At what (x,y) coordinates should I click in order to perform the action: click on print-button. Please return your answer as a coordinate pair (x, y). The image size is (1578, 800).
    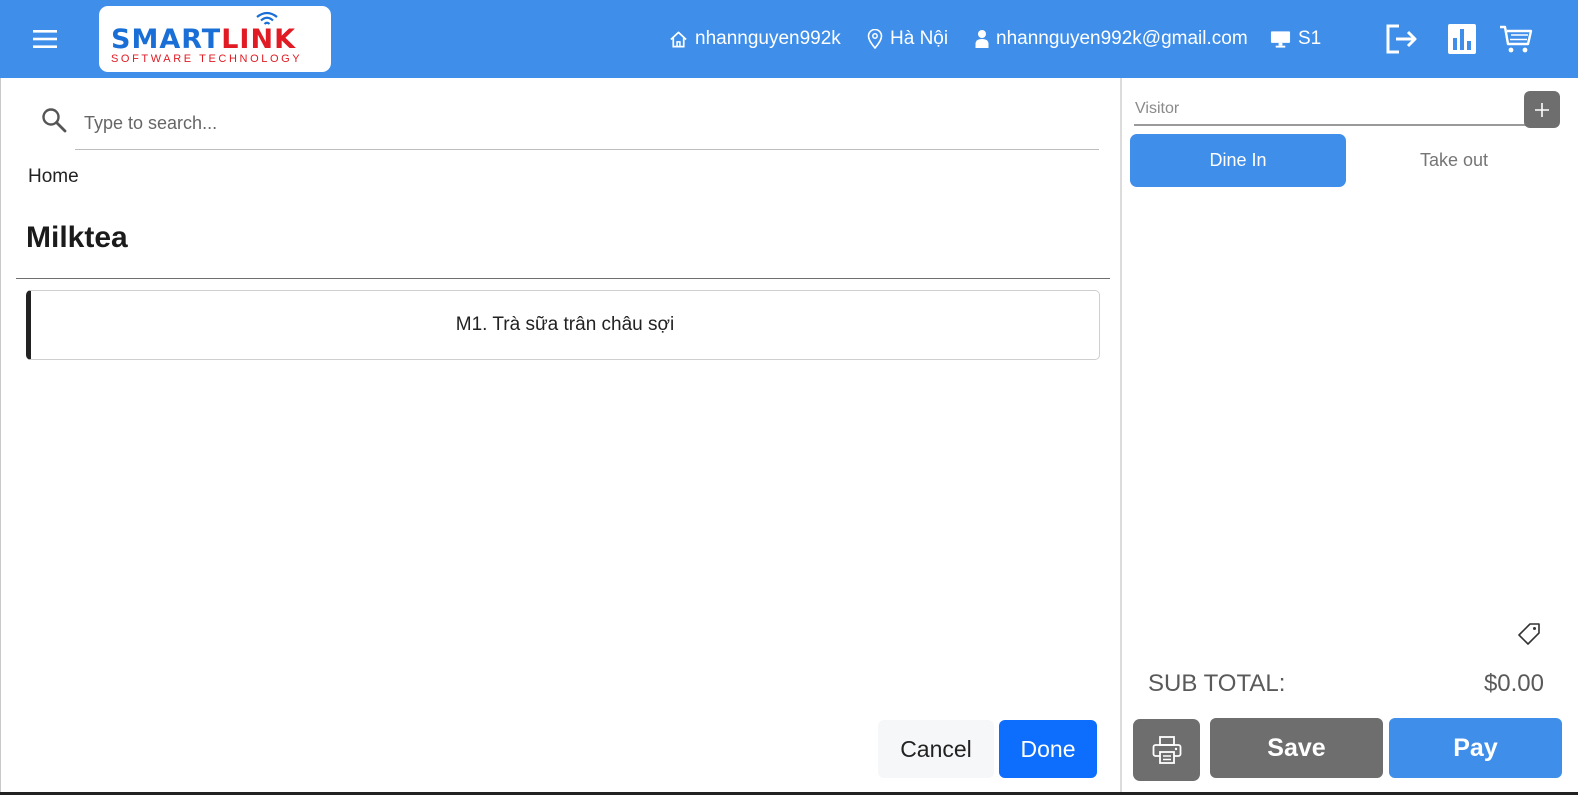
    Looking at the image, I should click on (1166, 750).